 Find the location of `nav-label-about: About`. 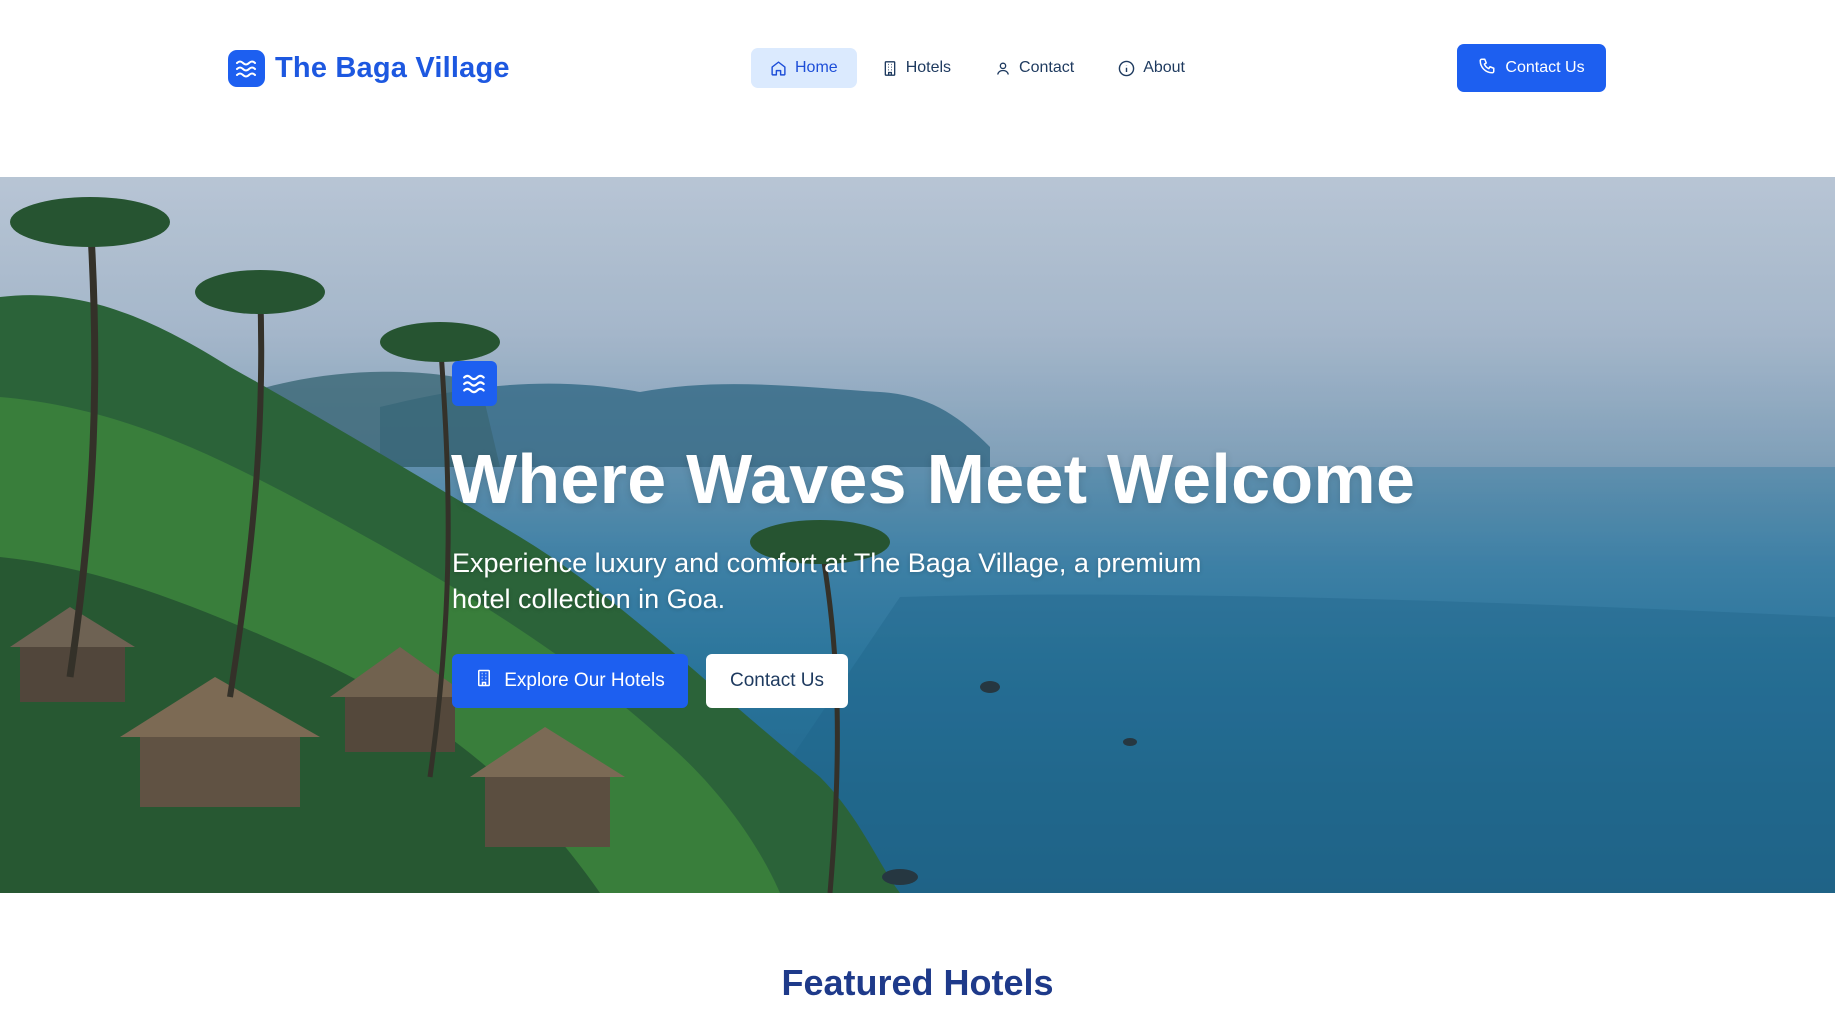

nav-label-about: About is located at coordinates (1164, 67).